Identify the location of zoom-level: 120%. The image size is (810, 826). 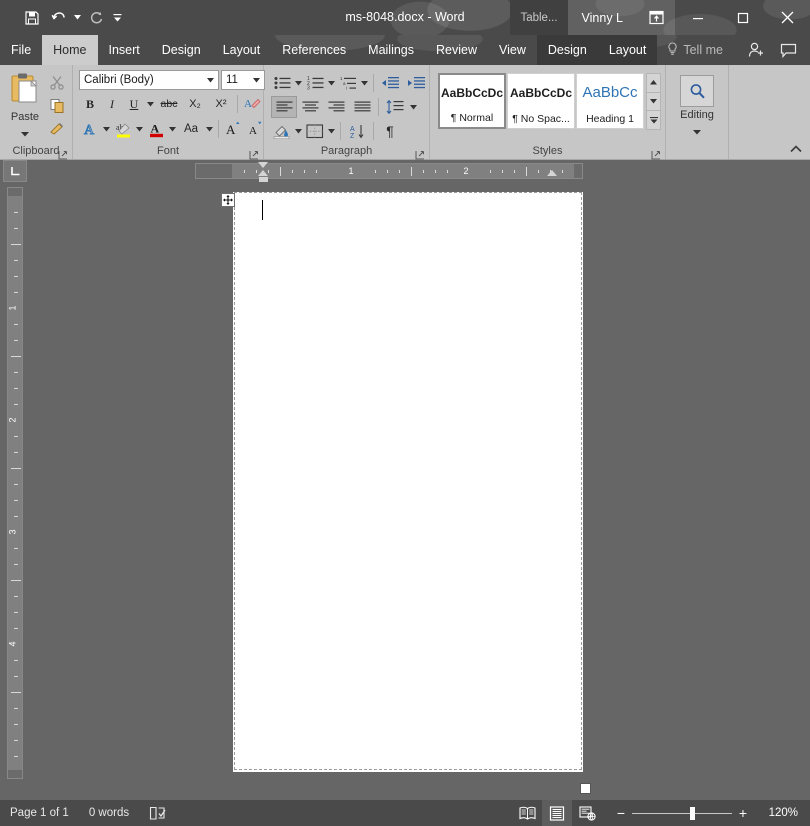
(784, 813).